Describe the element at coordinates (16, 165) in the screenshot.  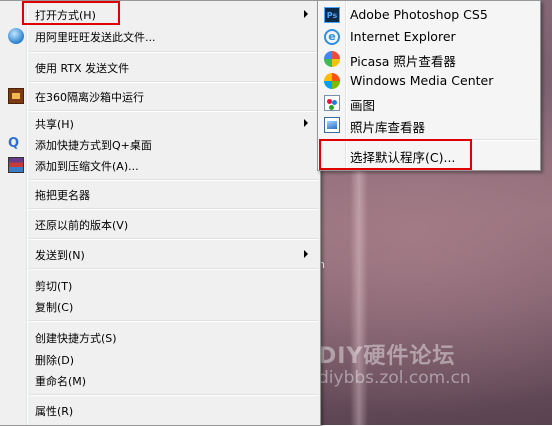
I see `winrar-icon` at that location.